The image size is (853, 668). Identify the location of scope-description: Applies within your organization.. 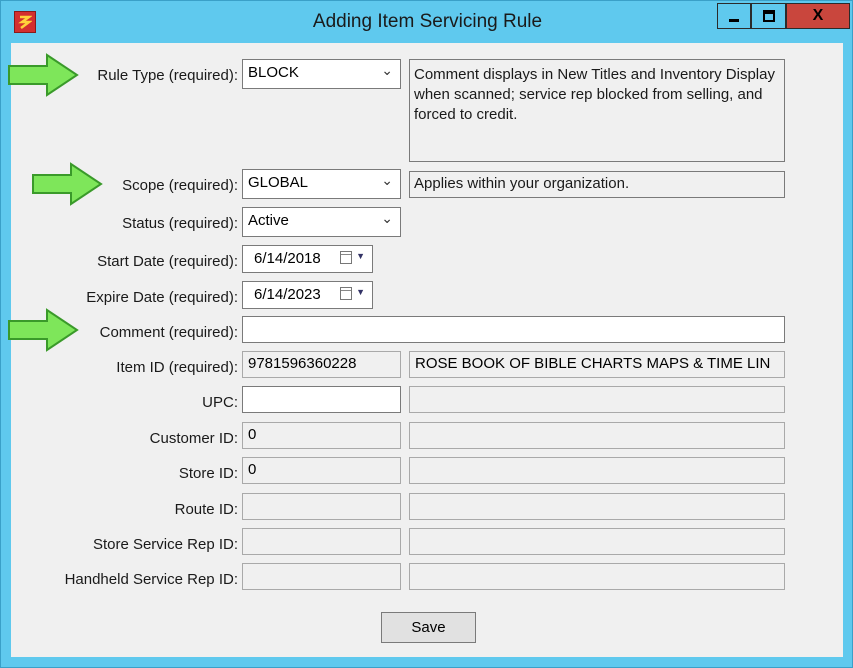
(597, 184).